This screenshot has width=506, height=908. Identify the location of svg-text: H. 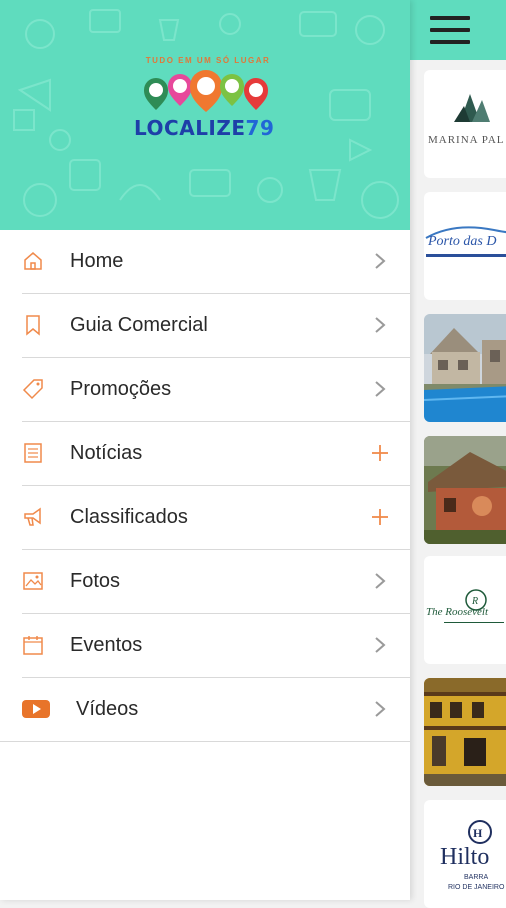
(478, 833).